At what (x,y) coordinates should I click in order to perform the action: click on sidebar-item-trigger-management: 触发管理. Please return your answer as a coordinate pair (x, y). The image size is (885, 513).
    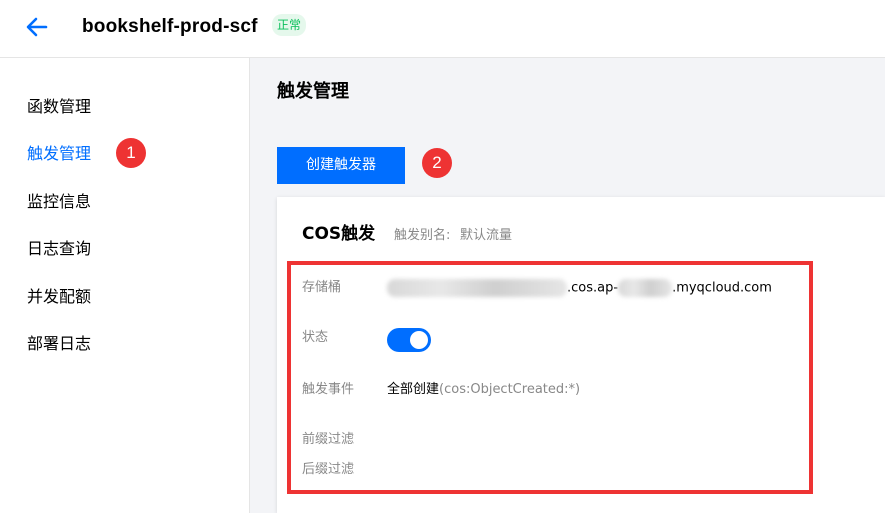
    Looking at the image, I should click on (59, 154).